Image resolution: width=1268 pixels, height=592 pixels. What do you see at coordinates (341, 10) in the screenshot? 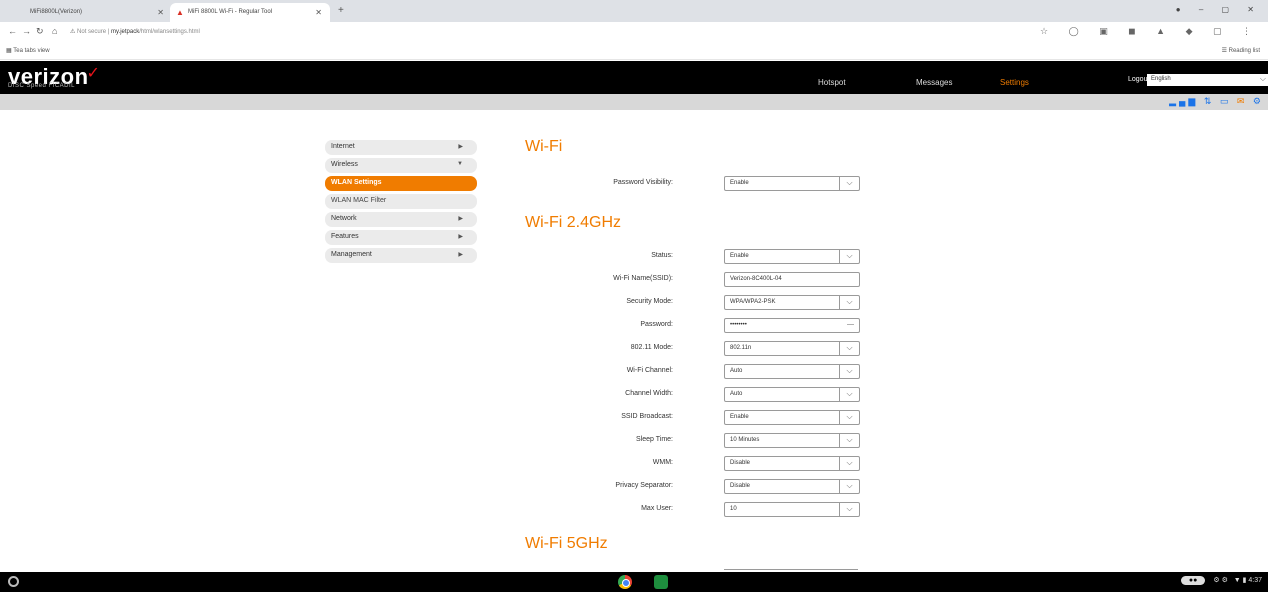
I see `new-tab-icon: +` at bounding box center [341, 10].